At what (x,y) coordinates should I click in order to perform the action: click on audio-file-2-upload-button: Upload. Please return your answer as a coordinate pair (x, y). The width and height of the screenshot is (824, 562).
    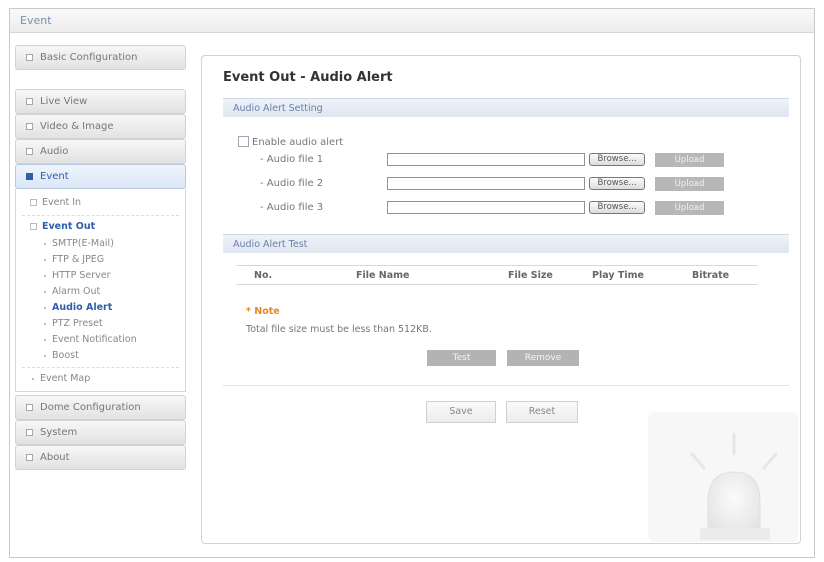
    Looking at the image, I should click on (689, 184).